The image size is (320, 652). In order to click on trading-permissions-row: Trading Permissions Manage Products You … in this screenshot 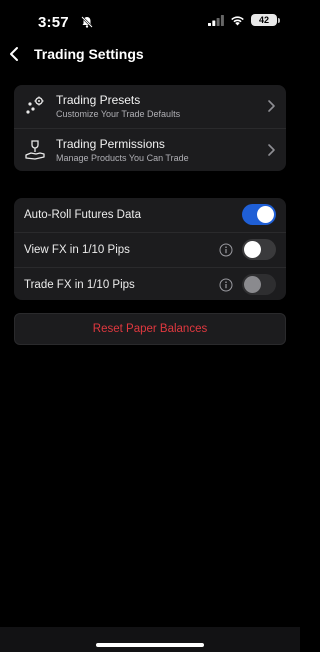, I will do `click(150, 150)`.